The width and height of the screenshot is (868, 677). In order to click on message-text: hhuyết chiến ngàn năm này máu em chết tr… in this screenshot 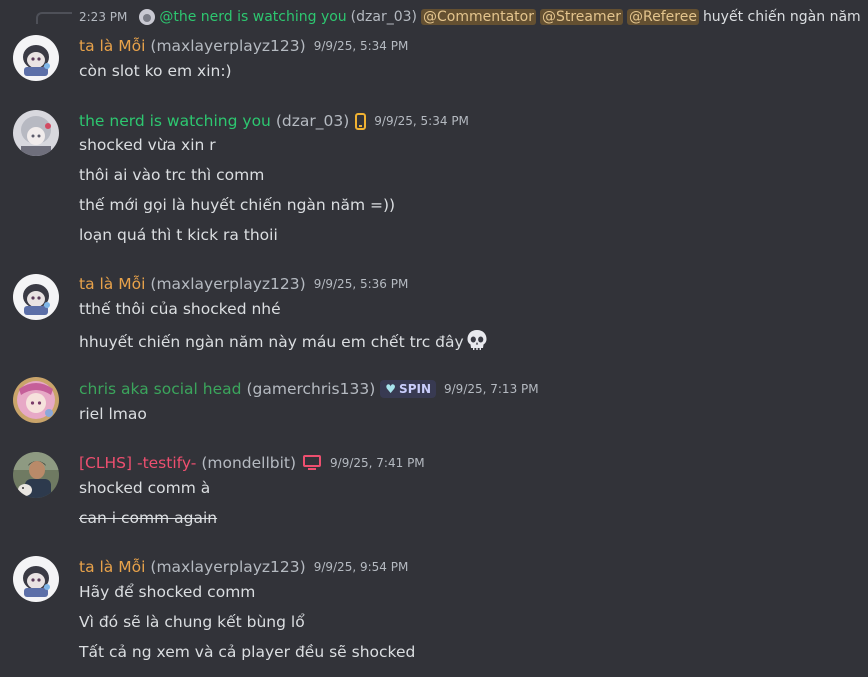, I will do `click(271, 342)`.